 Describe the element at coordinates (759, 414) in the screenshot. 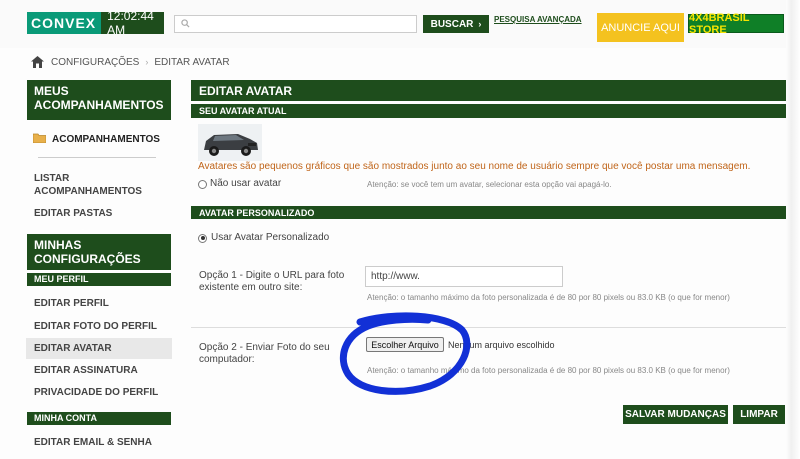

I see `clear-button: LIMPAR` at that location.